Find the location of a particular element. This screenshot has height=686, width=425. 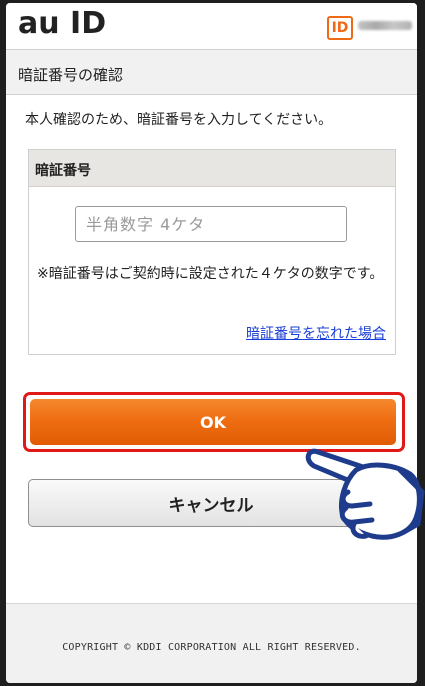

pin-input is located at coordinates (211, 224).